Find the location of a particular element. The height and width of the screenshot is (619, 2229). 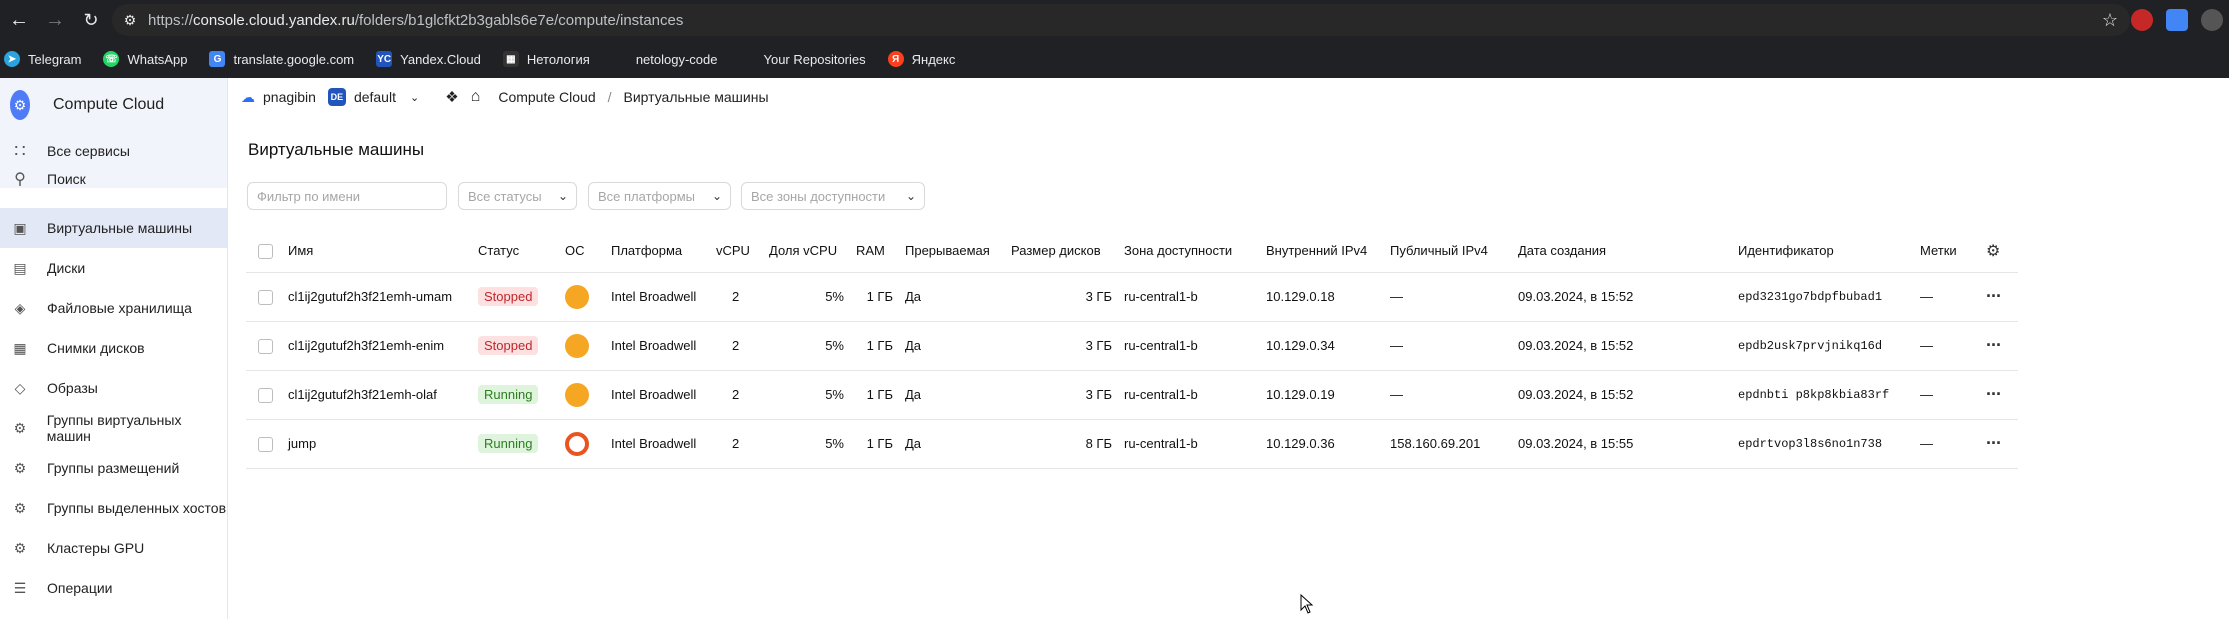

status-select: Все статусы ⌄ is located at coordinates (517, 196).